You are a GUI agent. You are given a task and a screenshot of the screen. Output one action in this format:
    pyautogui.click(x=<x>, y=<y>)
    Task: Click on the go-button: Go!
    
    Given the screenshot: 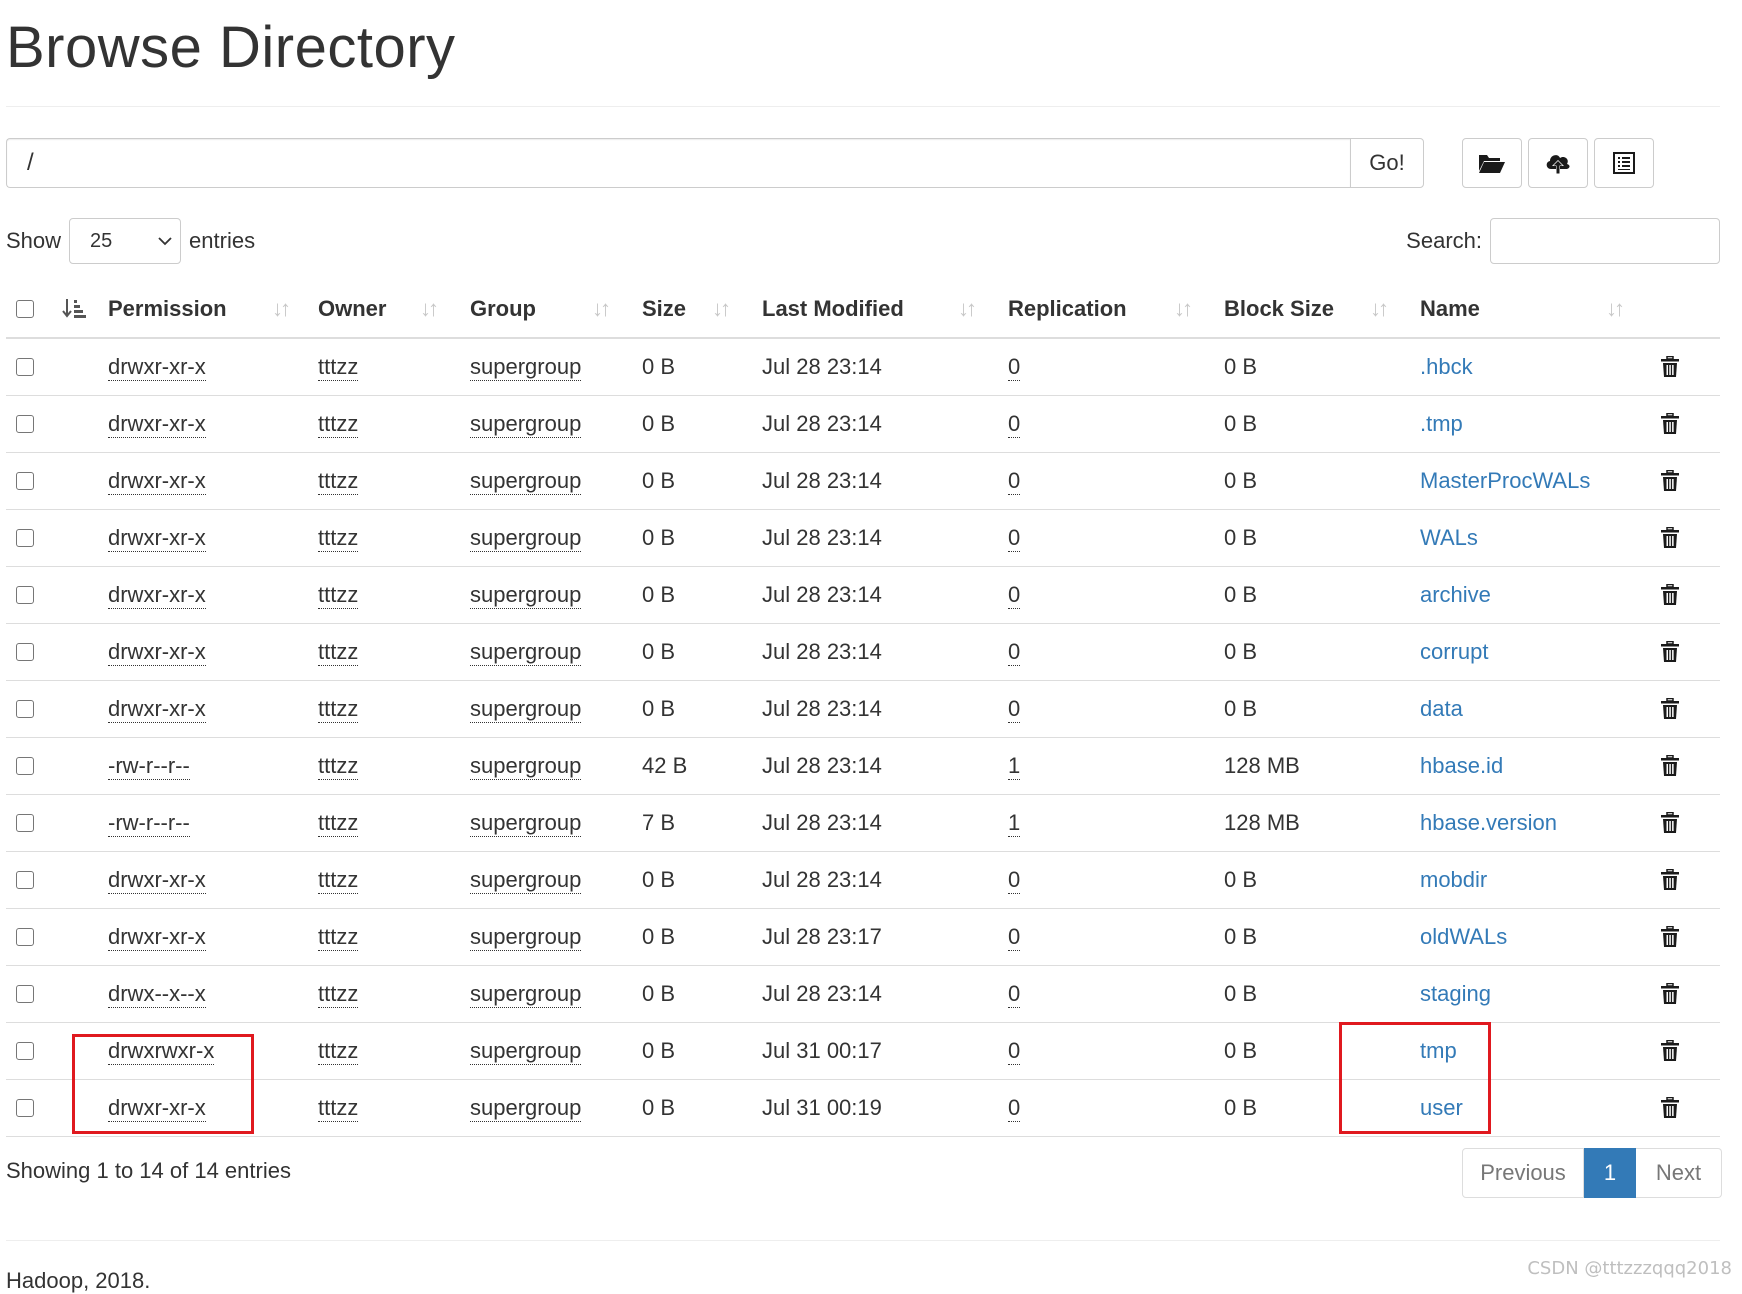 What is the action you would take?
    pyautogui.click(x=1387, y=163)
    